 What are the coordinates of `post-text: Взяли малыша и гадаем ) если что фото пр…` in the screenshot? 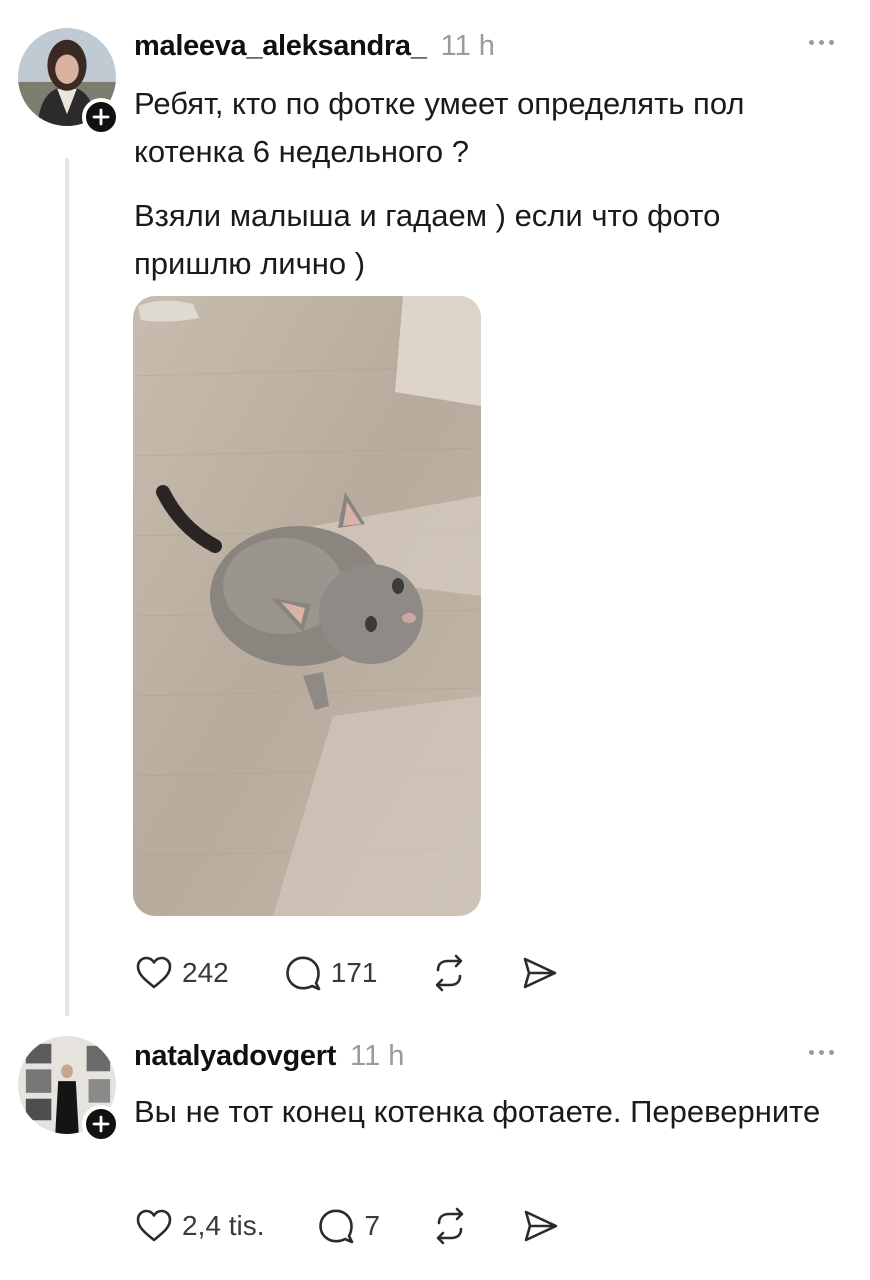 It's located at (427, 239).